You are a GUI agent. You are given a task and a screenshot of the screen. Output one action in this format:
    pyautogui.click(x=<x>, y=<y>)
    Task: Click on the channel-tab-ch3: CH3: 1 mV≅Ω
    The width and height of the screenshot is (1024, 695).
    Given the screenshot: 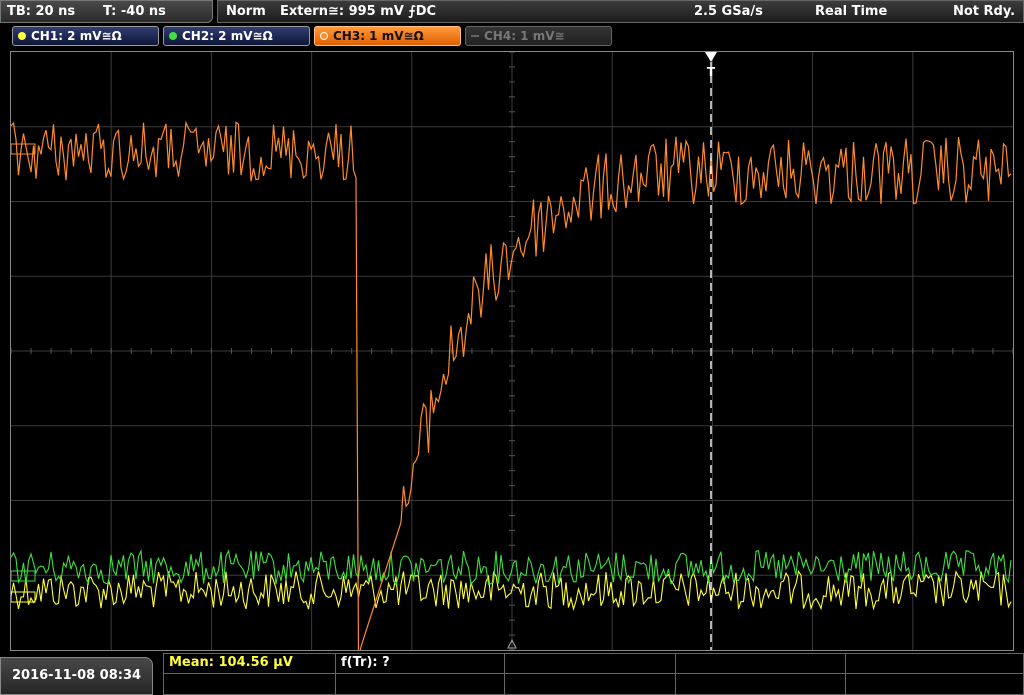 What is the action you would take?
    pyautogui.click(x=387, y=36)
    